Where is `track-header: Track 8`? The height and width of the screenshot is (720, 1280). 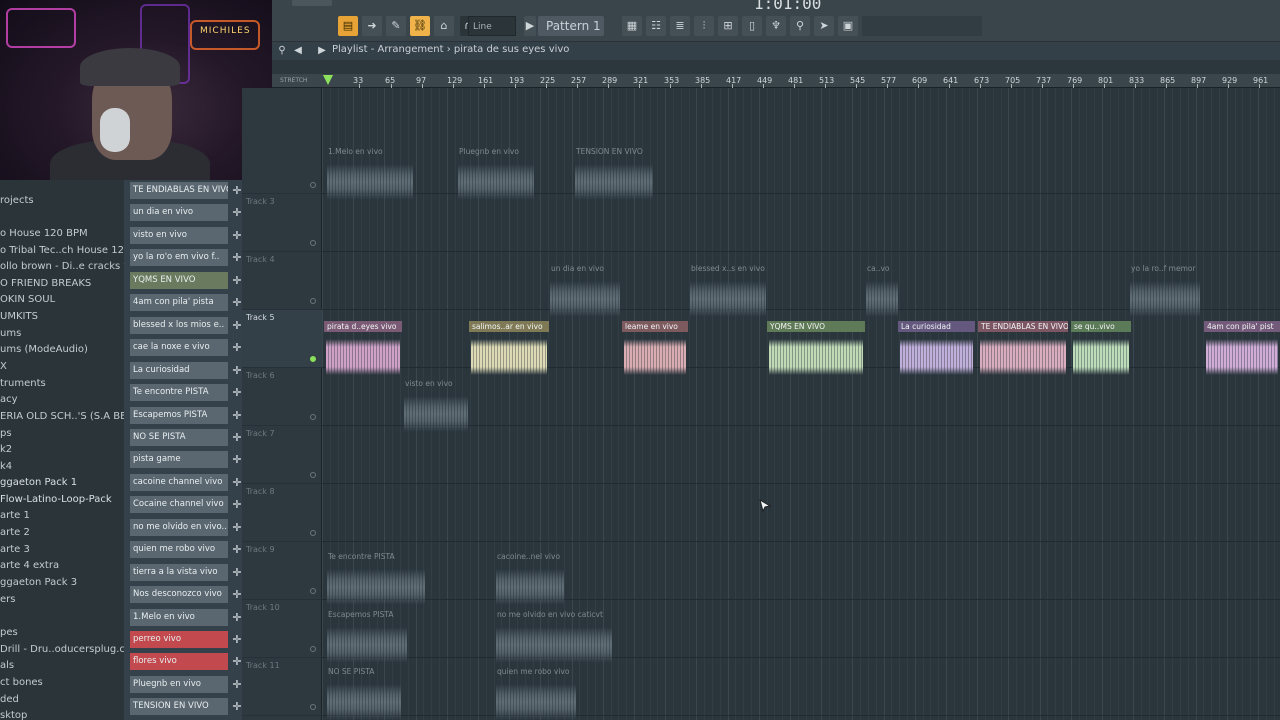 track-header: Track 8 is located at coordinates (282, 513).